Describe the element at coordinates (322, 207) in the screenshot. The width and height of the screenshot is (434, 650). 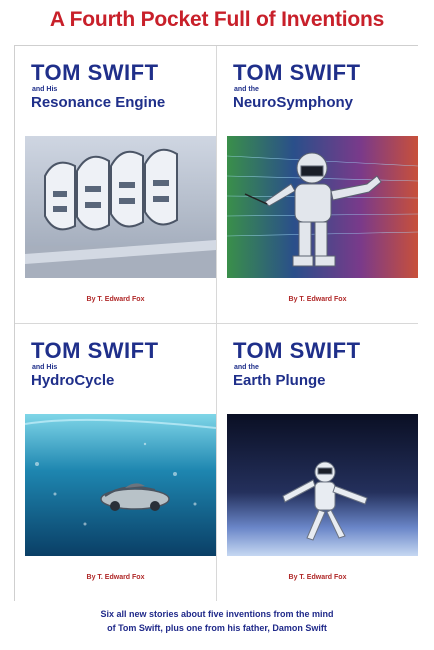
I see `cover-art-robot-conductor` at that location.